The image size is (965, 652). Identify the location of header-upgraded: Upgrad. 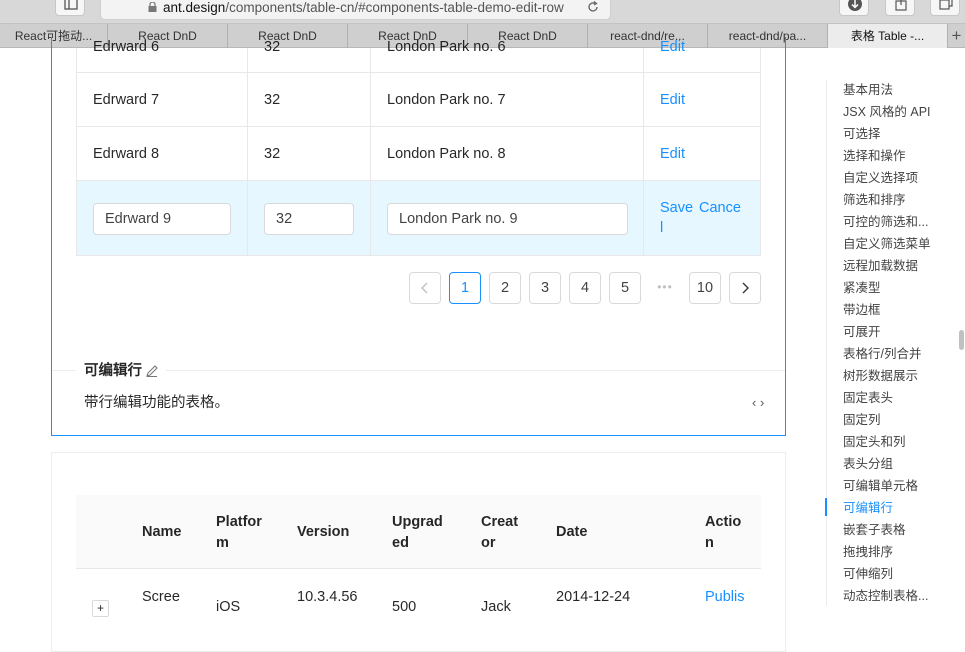
(417, 522).